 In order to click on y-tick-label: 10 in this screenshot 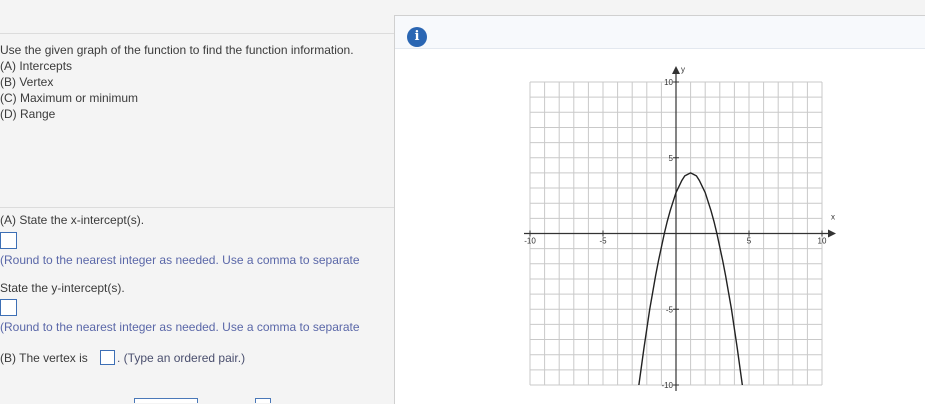, I will do `click(668, 82)`.